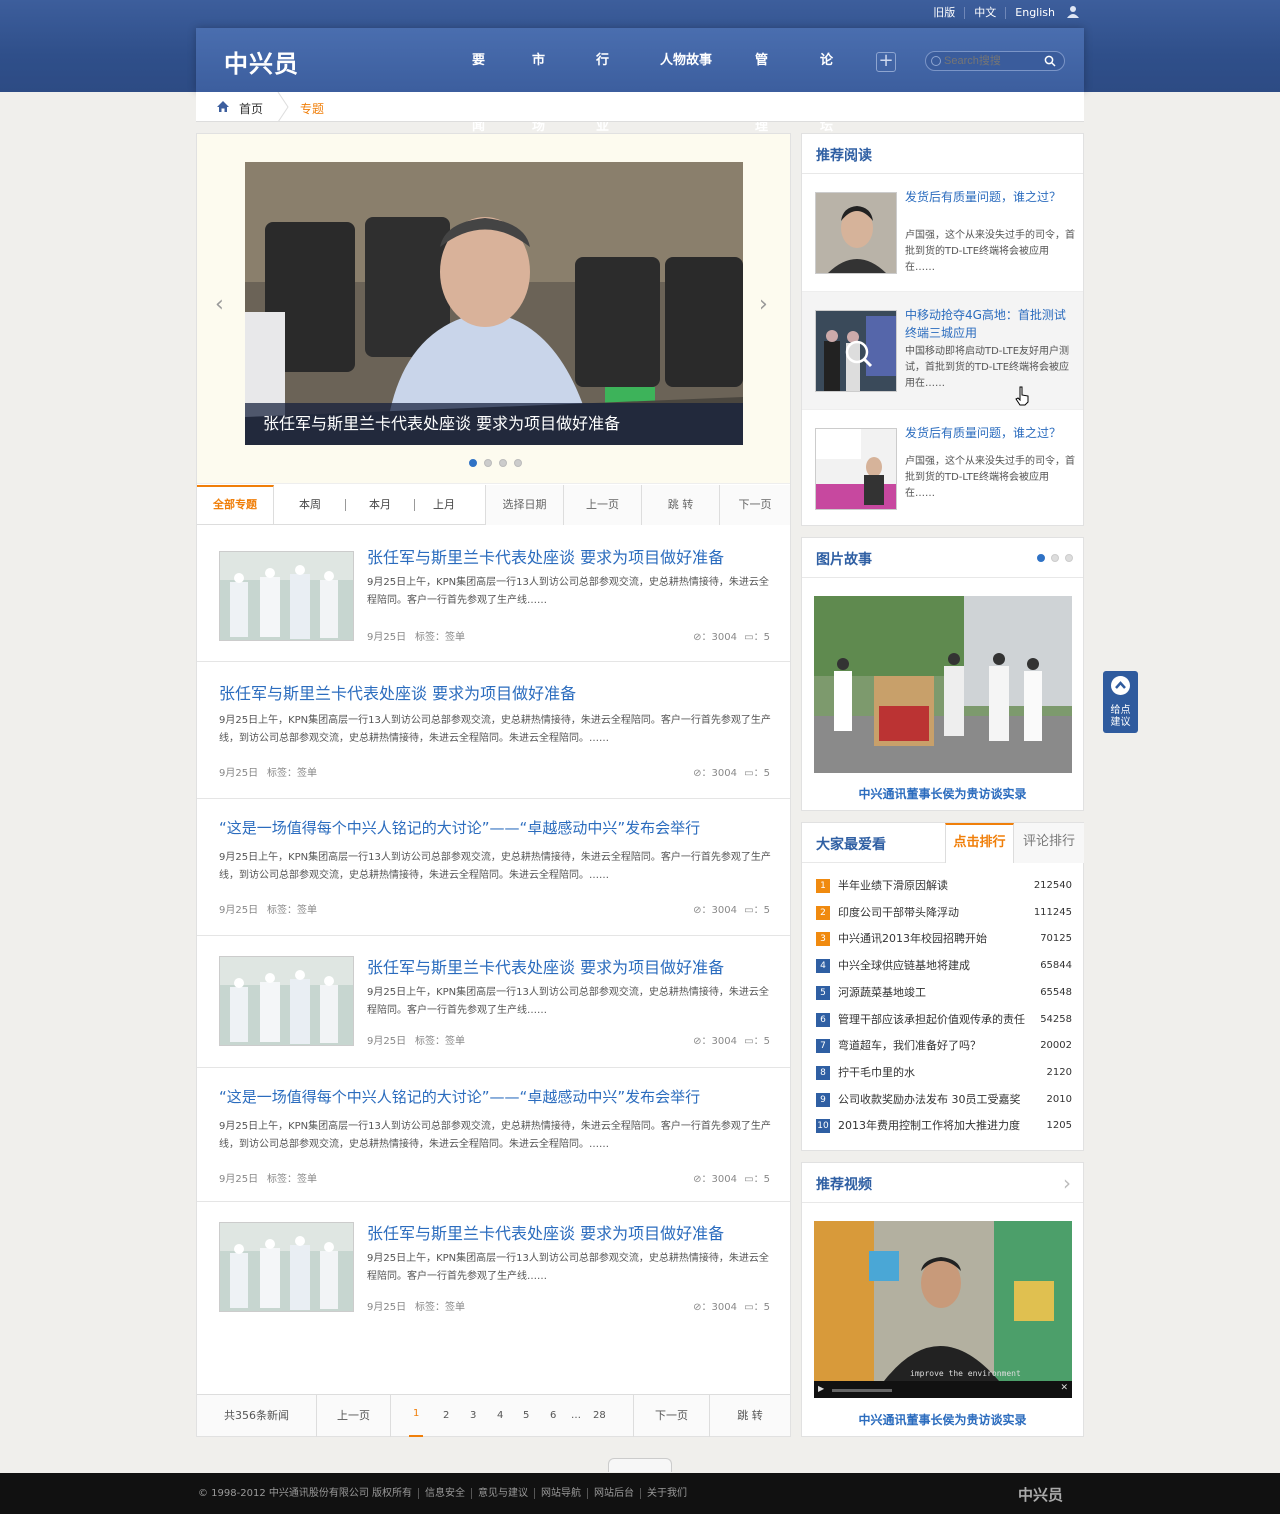 The height and width of the screenshot is (1514, 1280). Describe the element at coordinates (944, 993) in the screenshot. I see `ranking-item: 5 河源蔬菜基地竣工 65548` at that location.